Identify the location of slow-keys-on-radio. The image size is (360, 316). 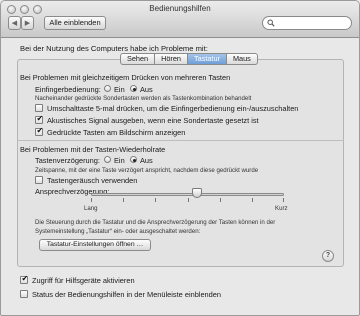
(107, 159).